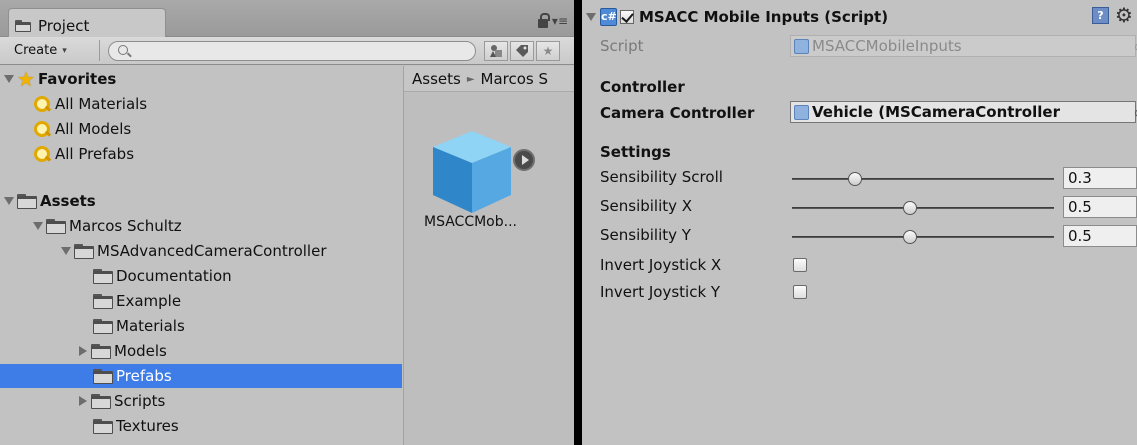 The height and width of the screenshot is (445, 1137). What do you see at coordinates (201, 401) in the screenshot?
I see `tree-folder-scripts: Scripts` at bounding box center [201, 401].